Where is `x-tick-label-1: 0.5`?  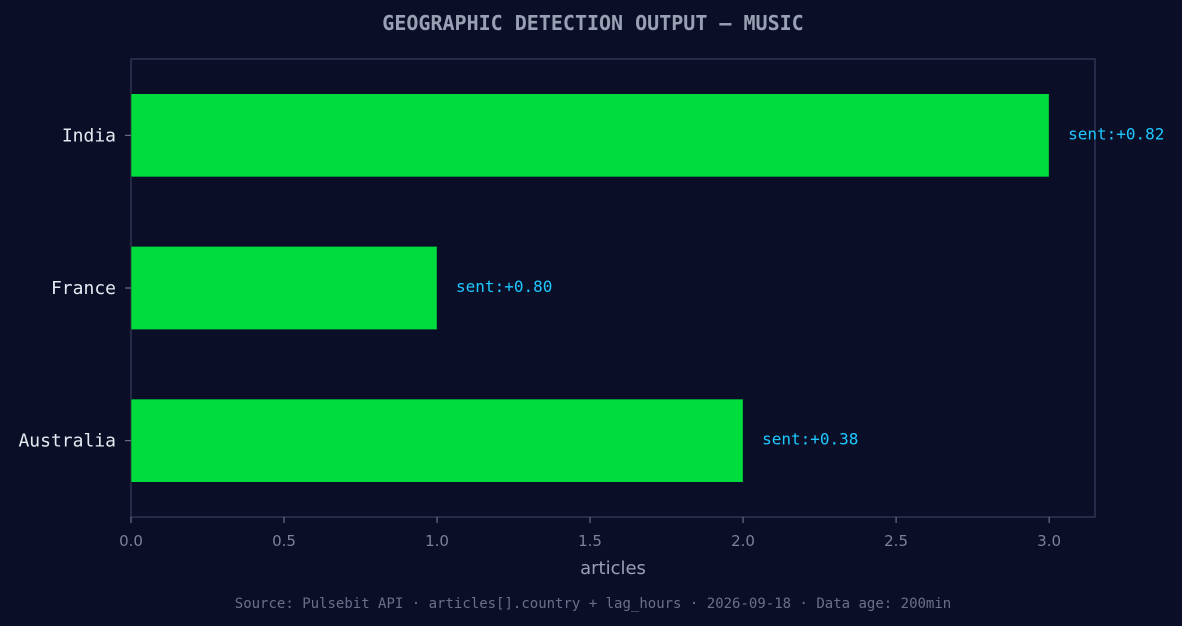 x-tick-label-1: 0.5 is located at coordinates (284, 541).